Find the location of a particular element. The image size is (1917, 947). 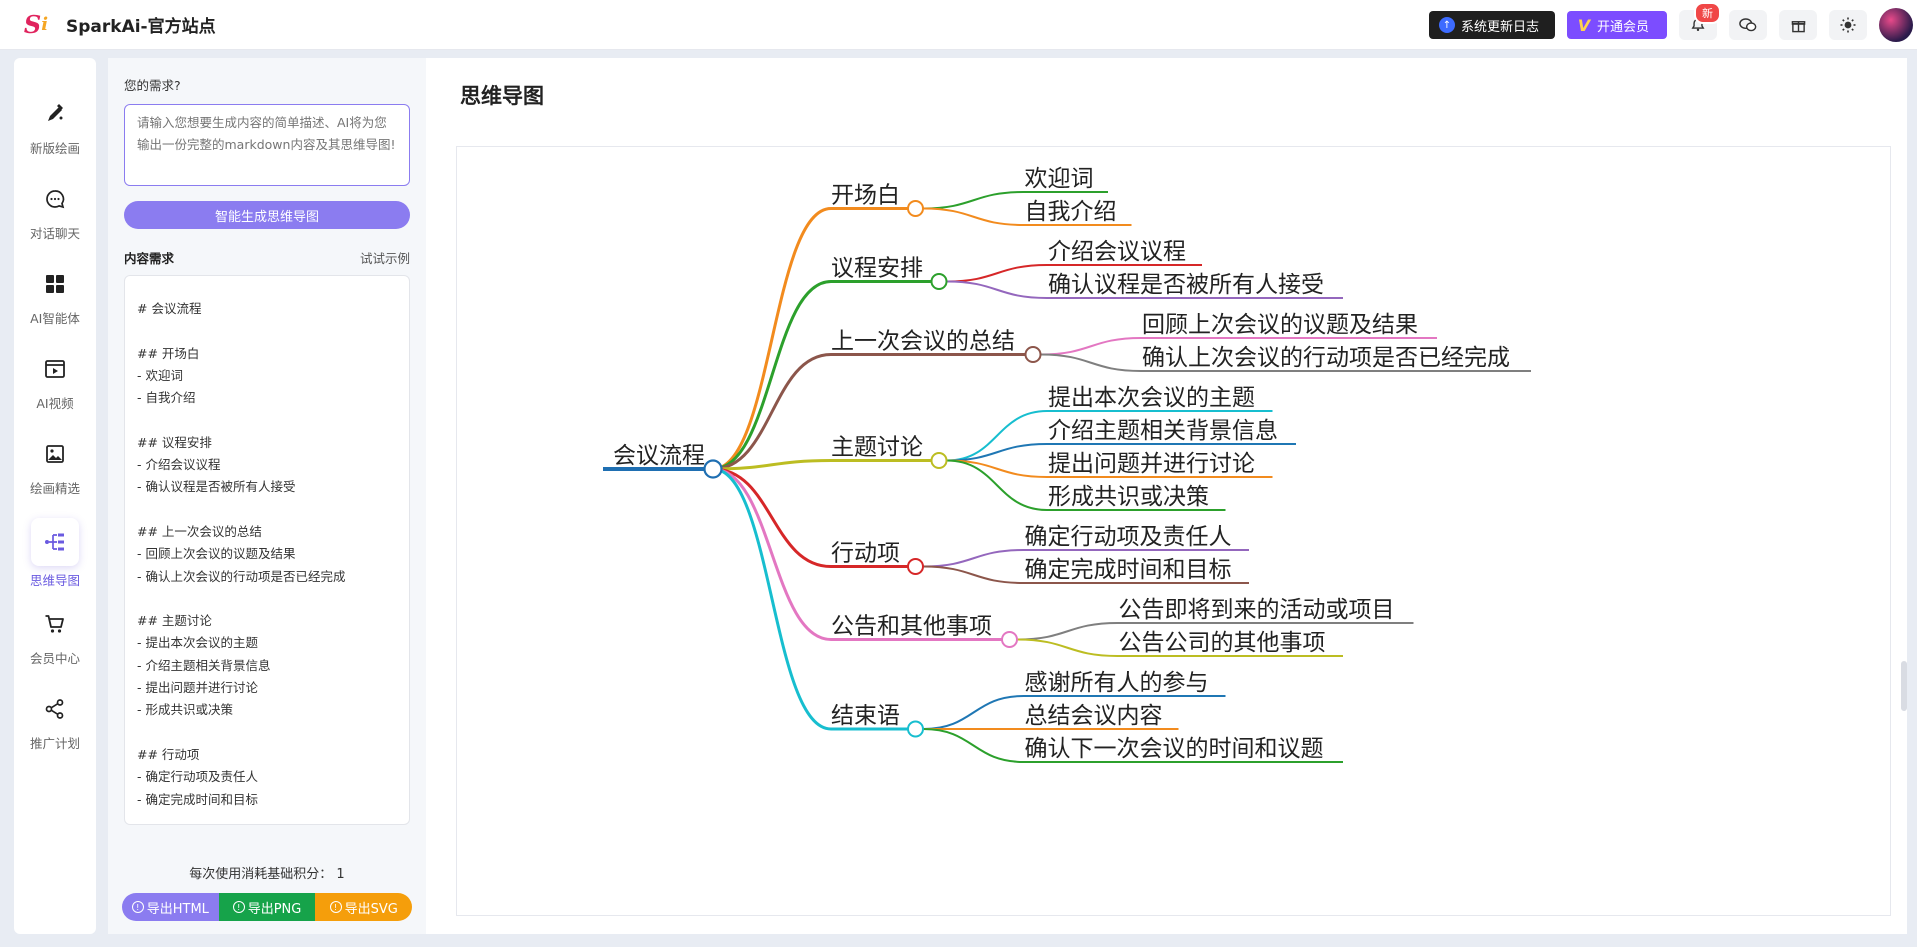

app-title: SparkAi-官方站点 is located at coordinates (141, 27).